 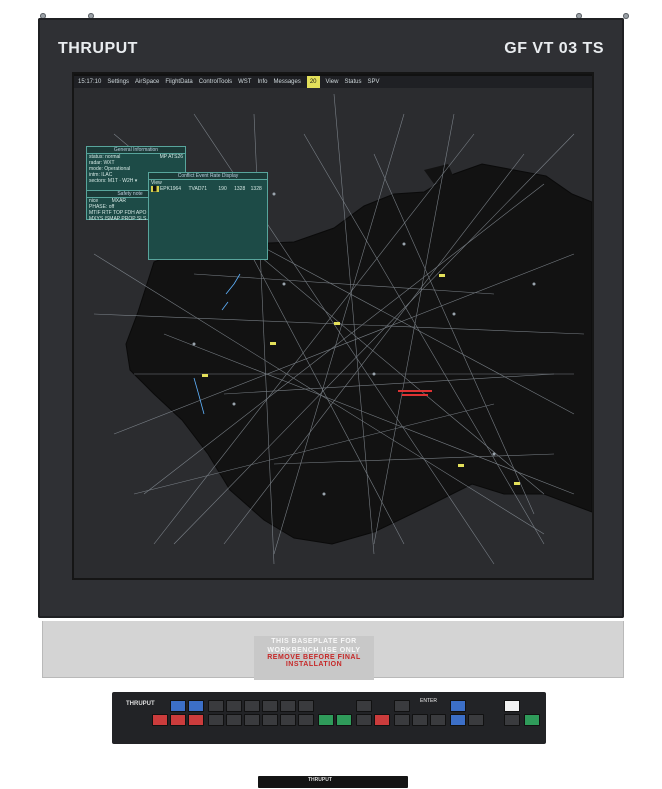 I want to click on window-title: Conflict Event Rate Display, so click(x=208, y=176).